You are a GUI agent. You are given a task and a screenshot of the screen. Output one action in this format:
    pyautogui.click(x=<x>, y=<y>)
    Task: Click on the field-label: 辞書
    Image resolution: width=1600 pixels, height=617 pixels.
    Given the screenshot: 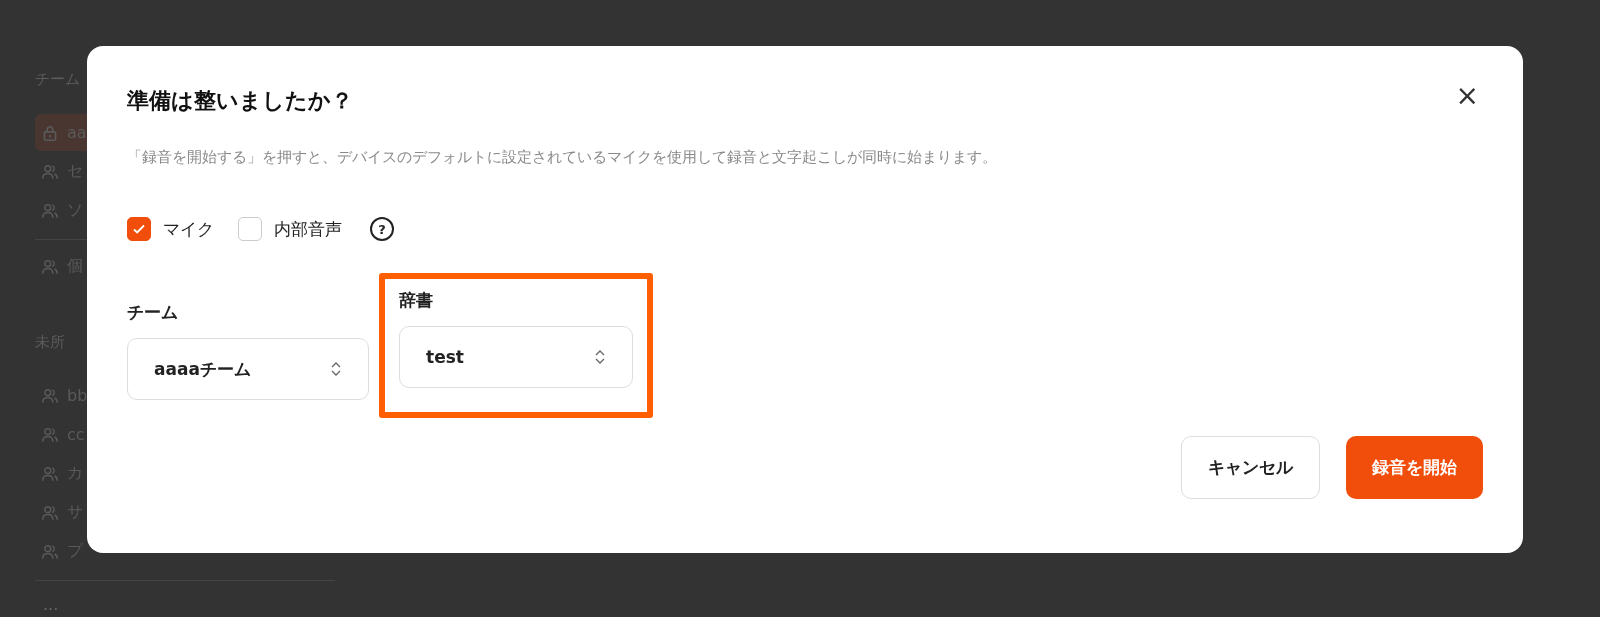 What is the action you would take?
    pyautogui.click(x=416, y=300)
    